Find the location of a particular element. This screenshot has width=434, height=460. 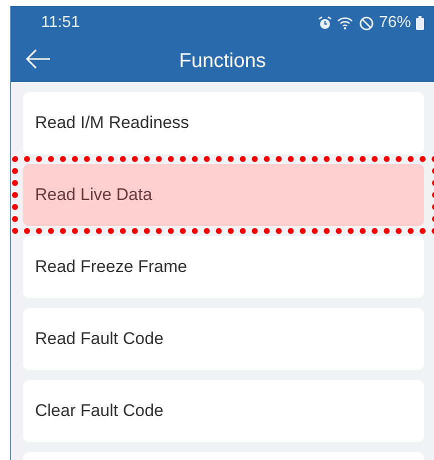

function-item: Clear Fault Code is located at coordinates (223, 411).